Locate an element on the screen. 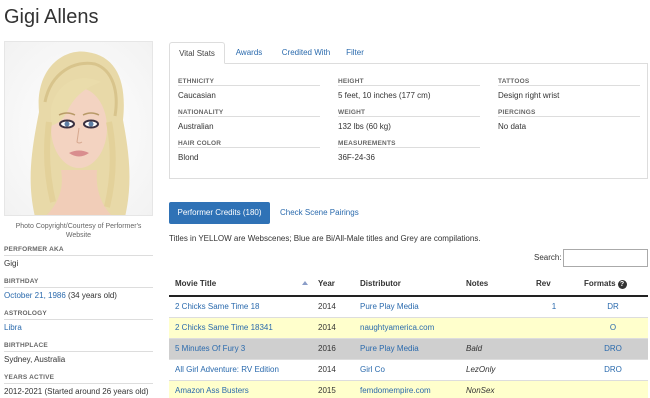 Image resolution: width=650 pixels, height=398 pixels. distributor-cell: naughtyamerica.com is located at coordinates (407, 327).